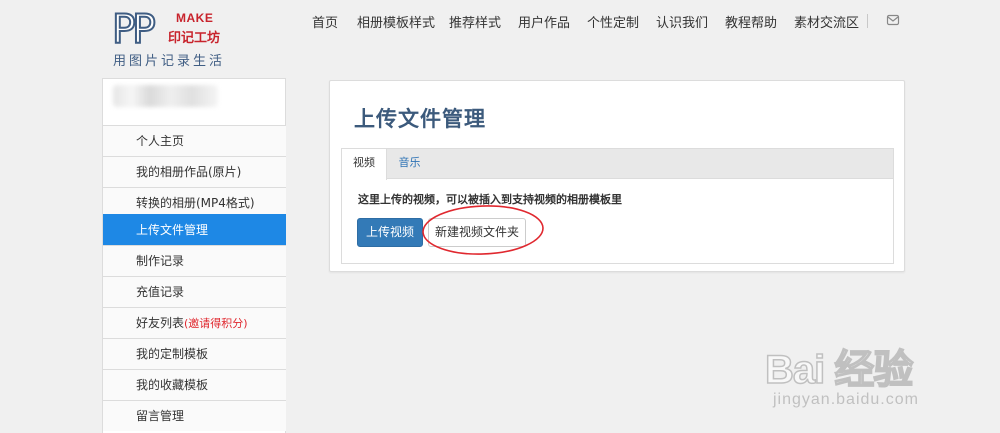 This screenshot has height=433, width=1000. Describe the element at coordinates (172, 354) in the screenshot. I see `sidebar-item-label: 我的定制模板` at that location.